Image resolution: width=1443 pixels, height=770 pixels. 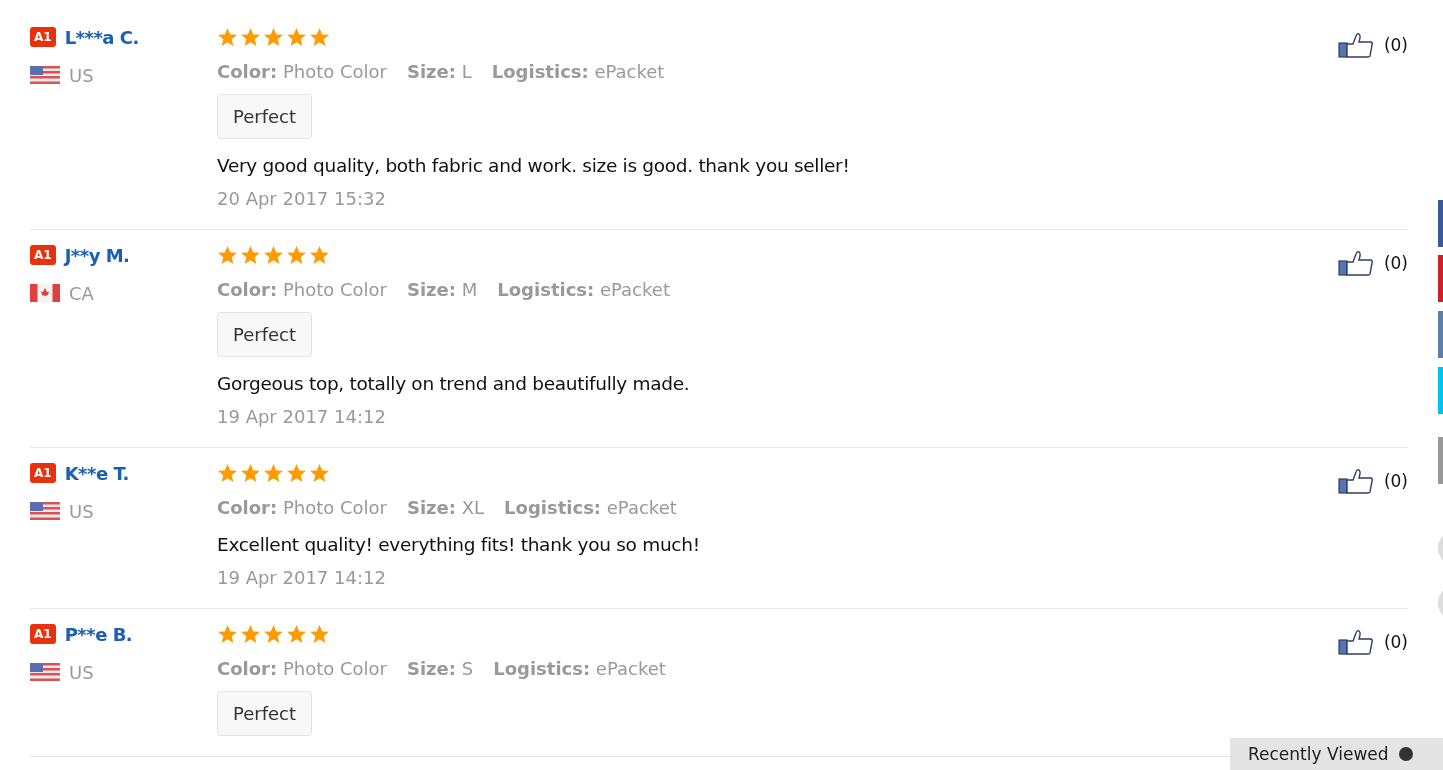 What do you see at coordinates (440, 668) in the screenshot?
I see `order-attribute: Size: S` at bounding box center [440, 668].